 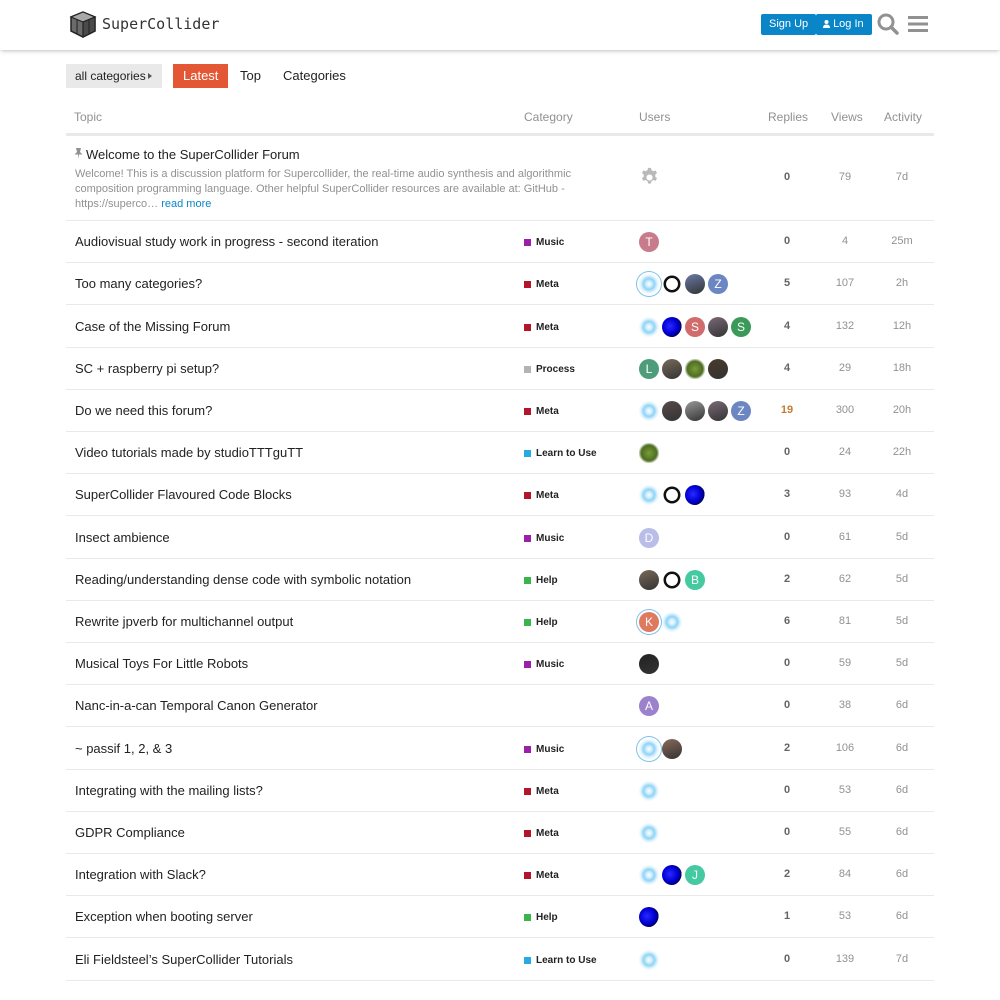 I want to click on column-replies: Replies, so click(x=788, y=117).